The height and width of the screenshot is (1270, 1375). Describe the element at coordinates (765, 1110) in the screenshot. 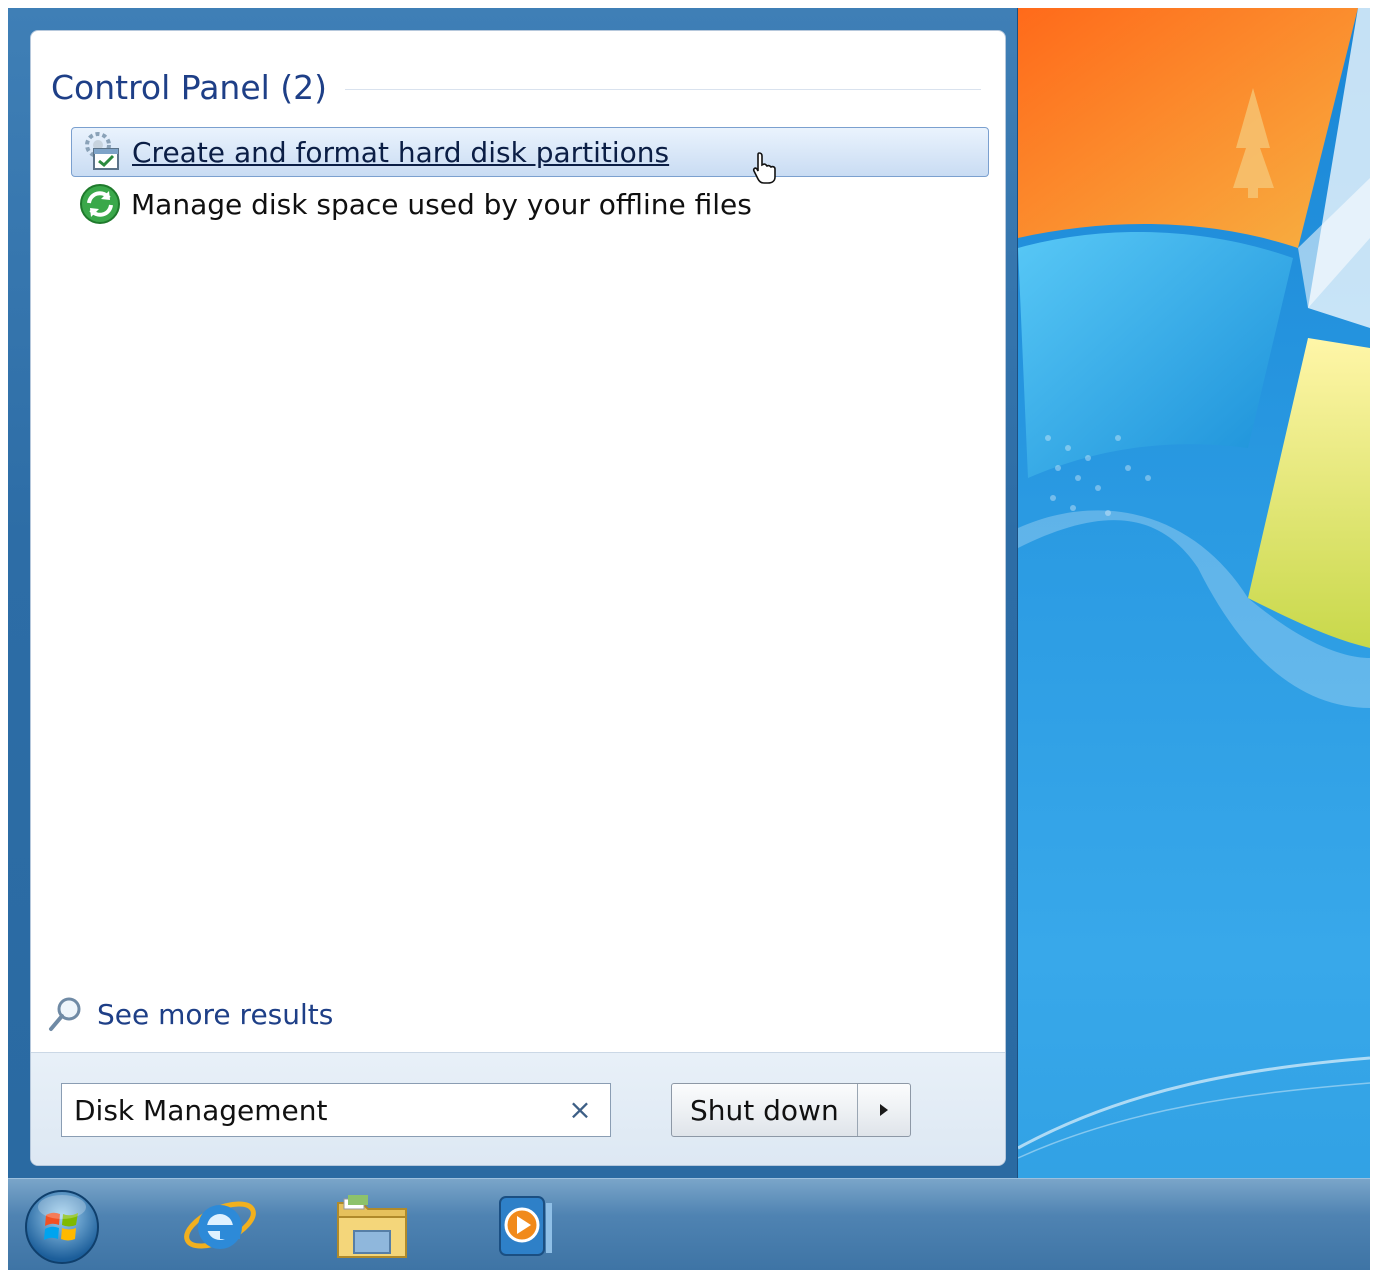

I see `shut-down-button: Shut down` at that location.